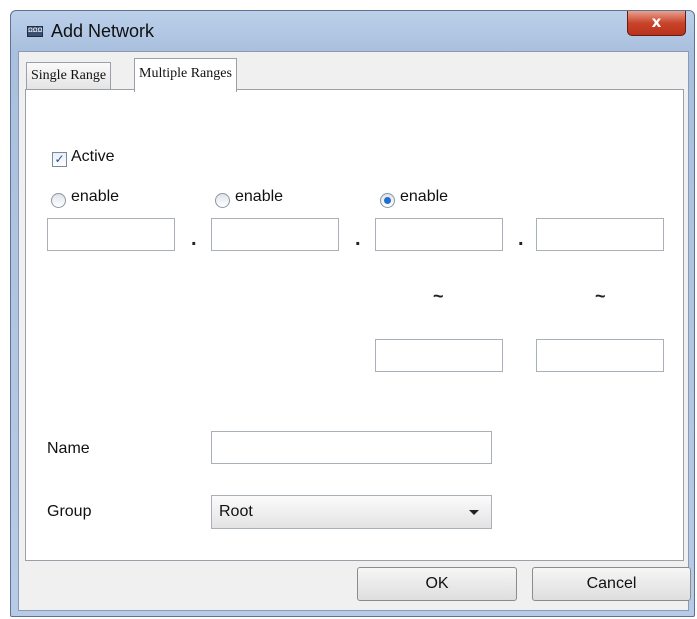 This screenshot has width=697, height=619. What do you see at coordinates (69, 511) in the screenshot?
I see `group-label: Group` at bounding box center [69, 511].